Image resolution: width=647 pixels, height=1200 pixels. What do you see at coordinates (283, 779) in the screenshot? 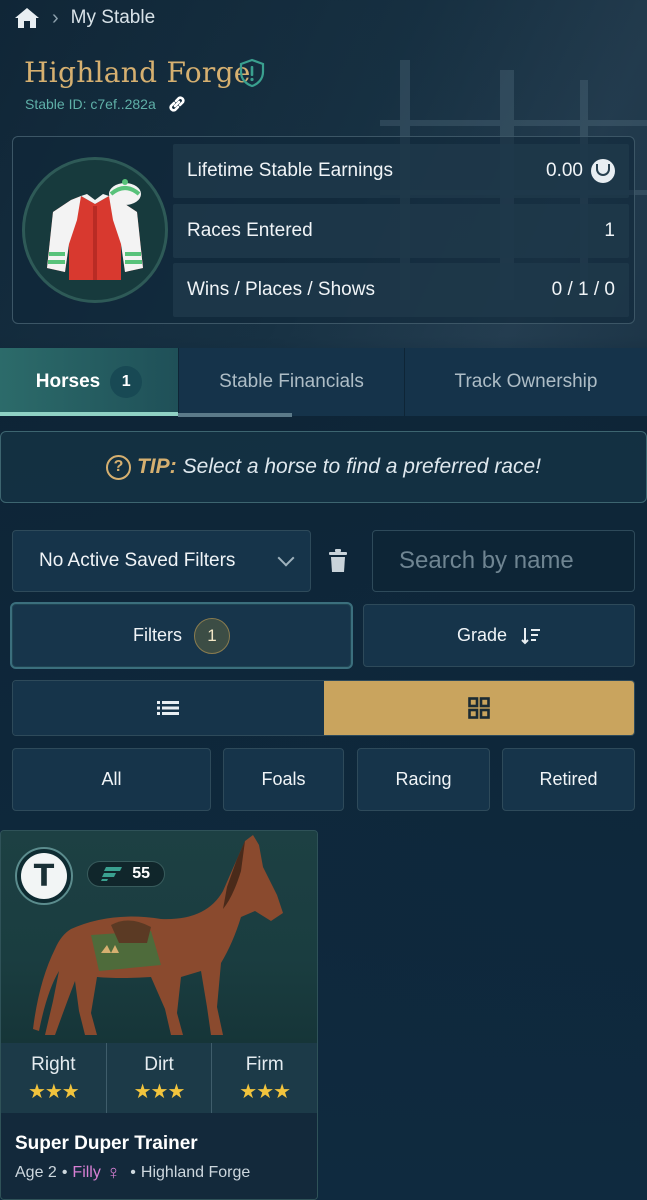
I see `category-foals-button: Foals` at bounding box center [283, 779].